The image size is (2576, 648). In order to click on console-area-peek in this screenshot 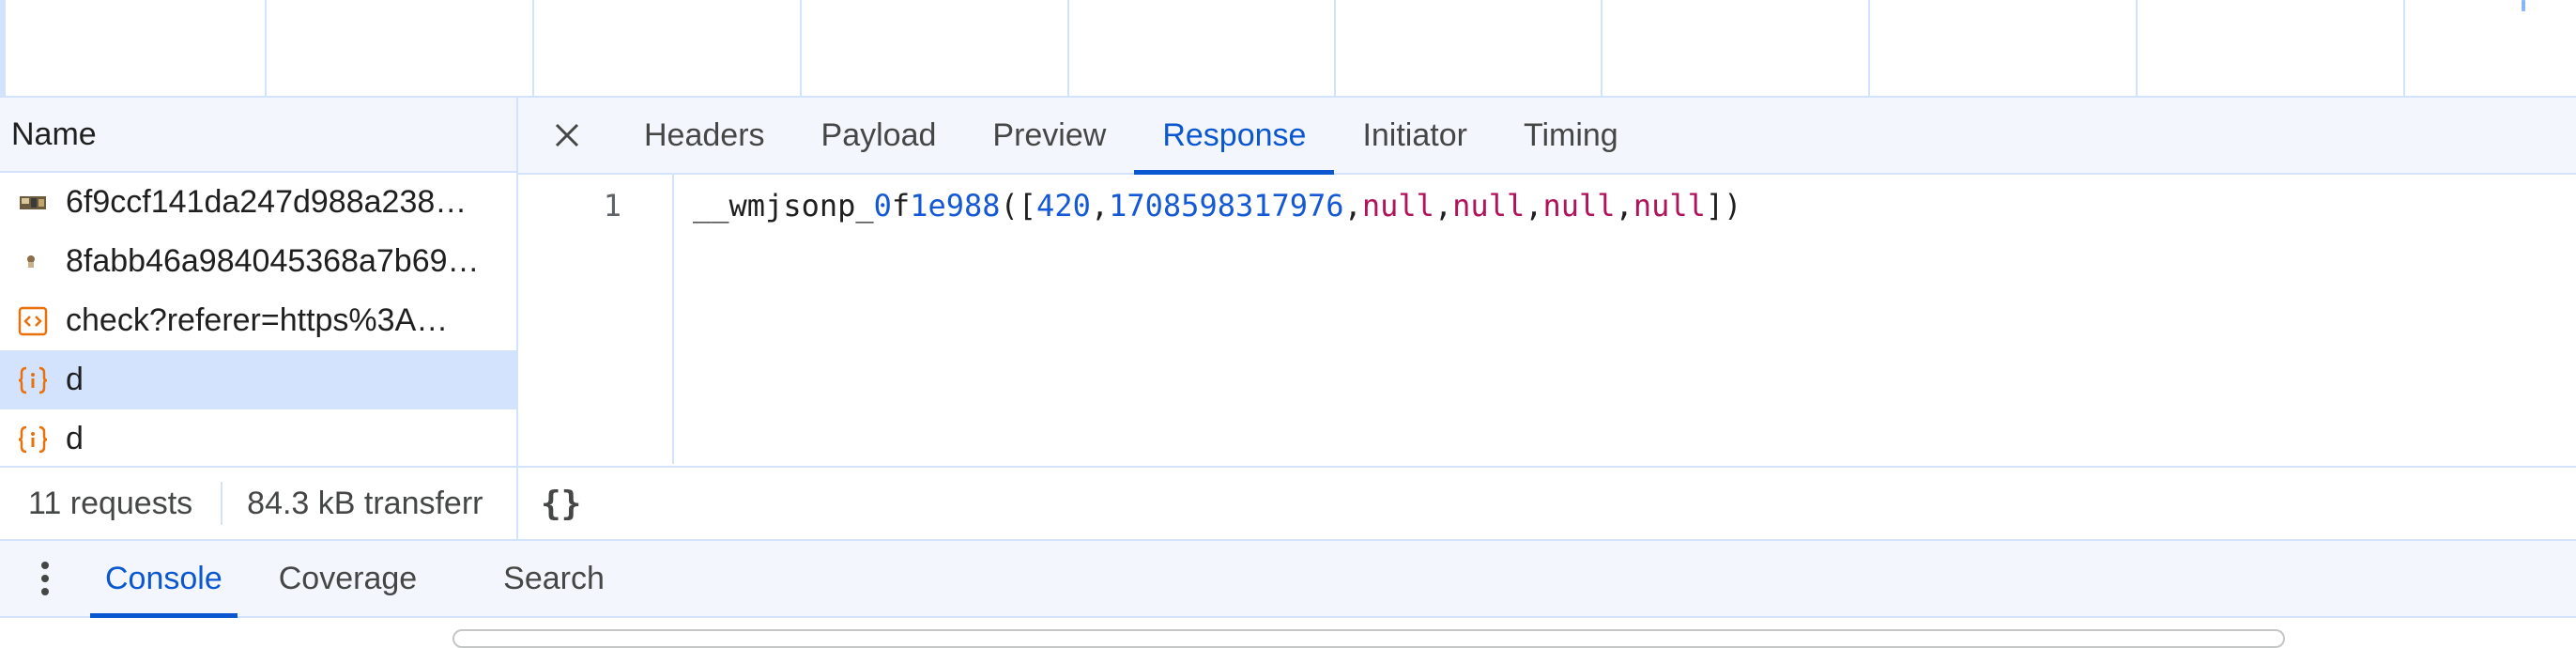, I will do `click(1288, 633)`.